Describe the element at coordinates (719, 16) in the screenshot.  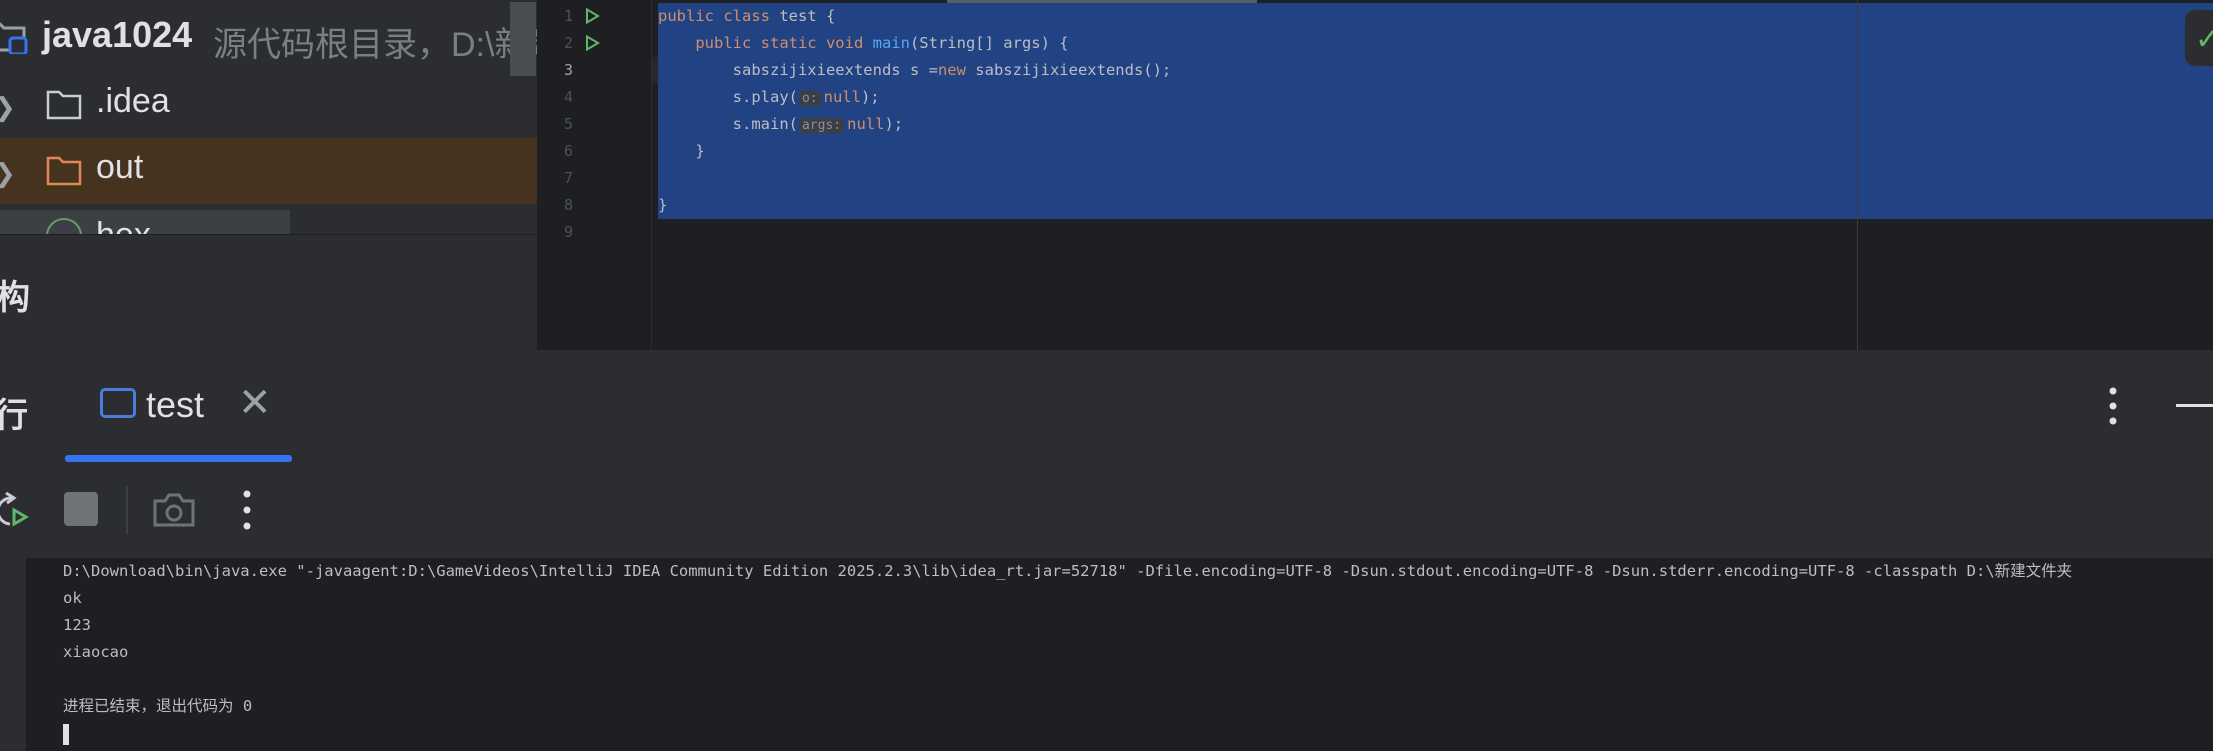
I see `code-token-keyword: public class` at that location.